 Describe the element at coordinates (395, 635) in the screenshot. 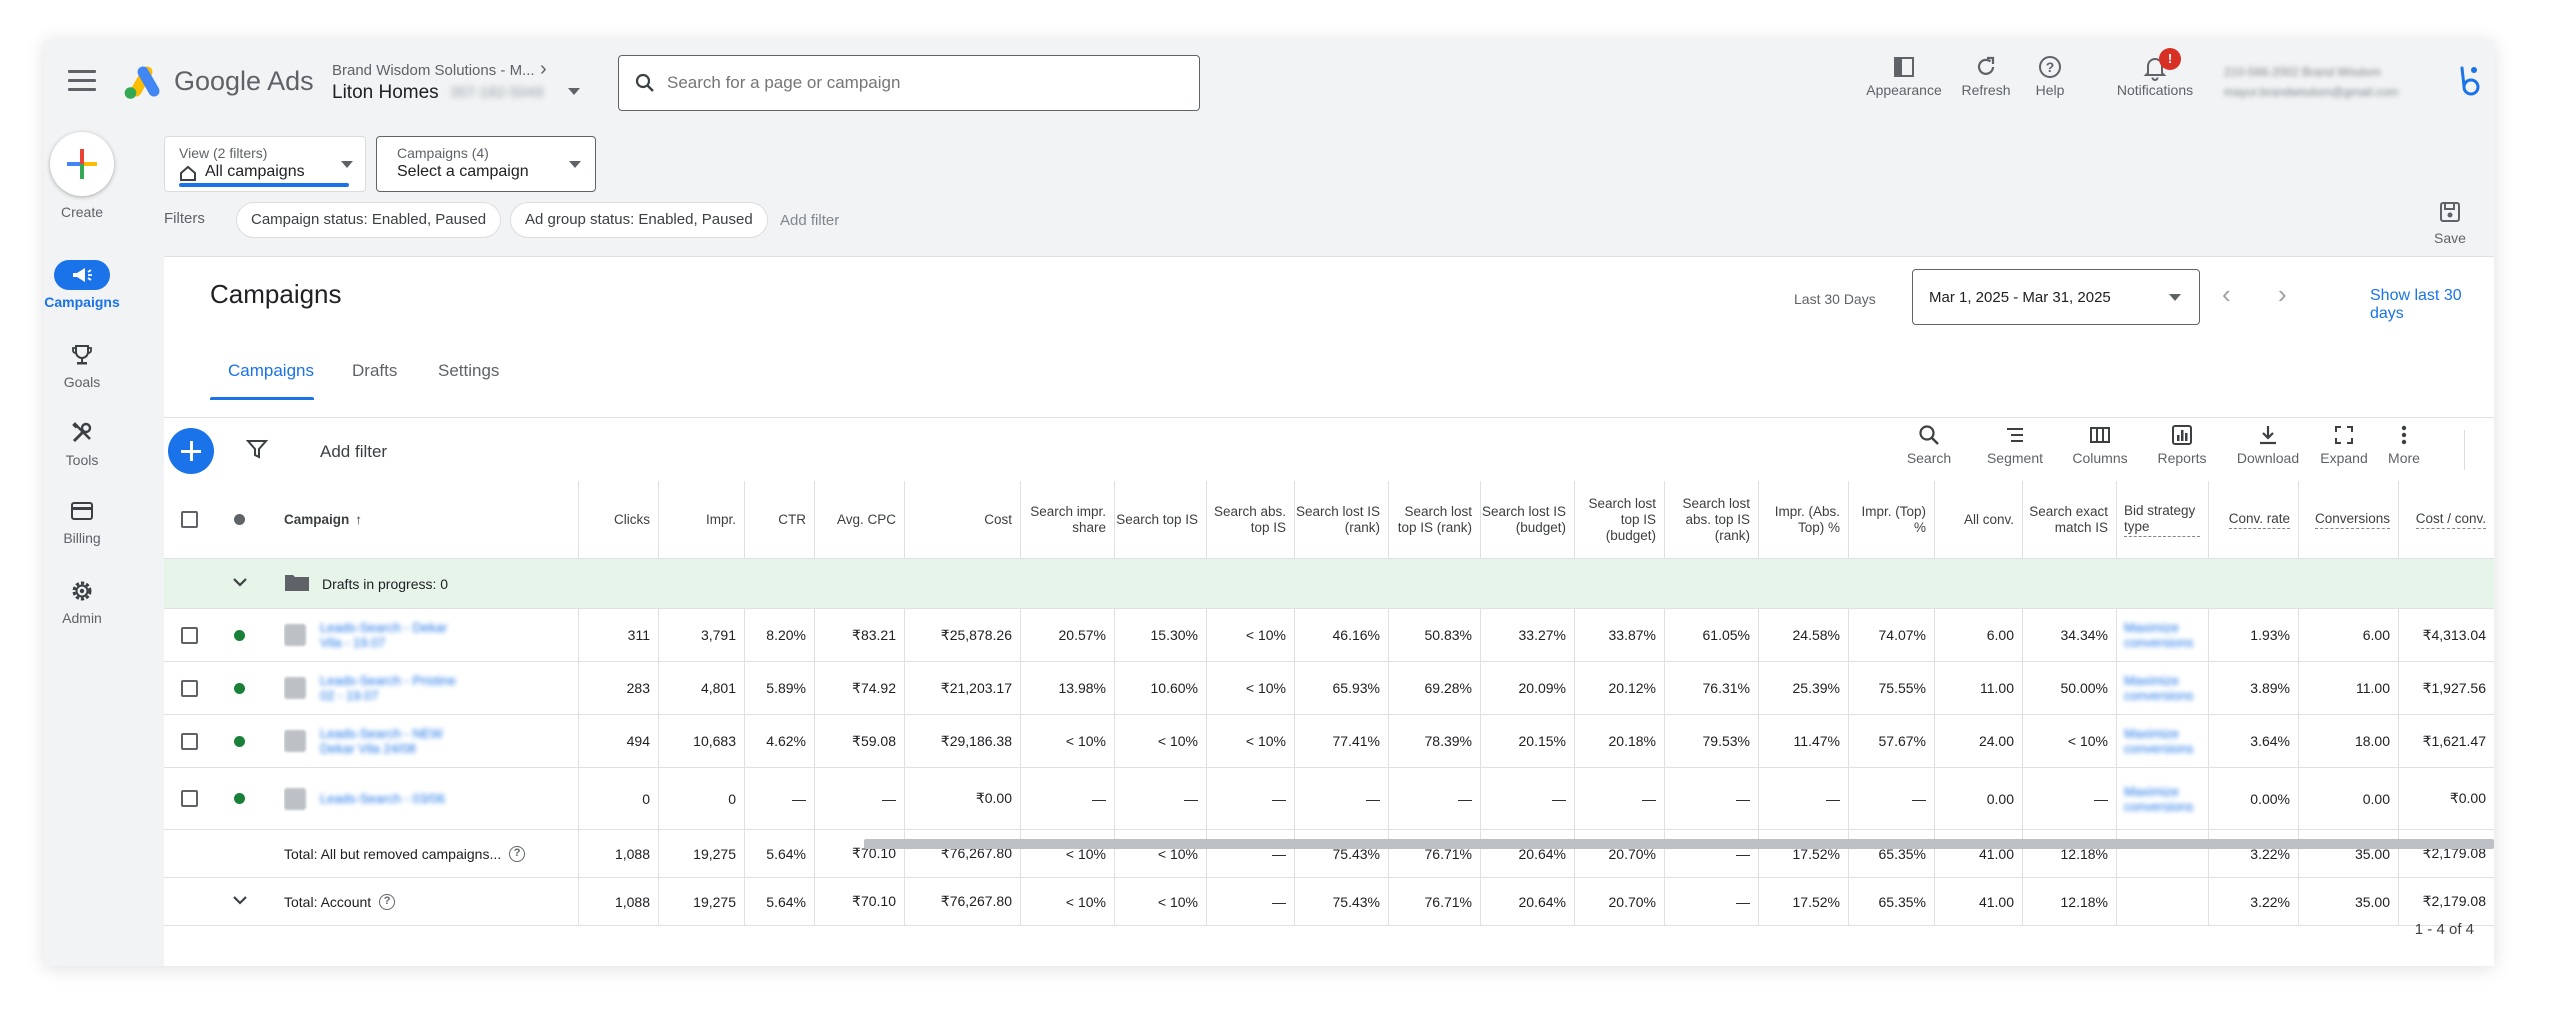

I see `campaign-name-link: Leads-Search - Dekar Vila - 19.07` at that location.